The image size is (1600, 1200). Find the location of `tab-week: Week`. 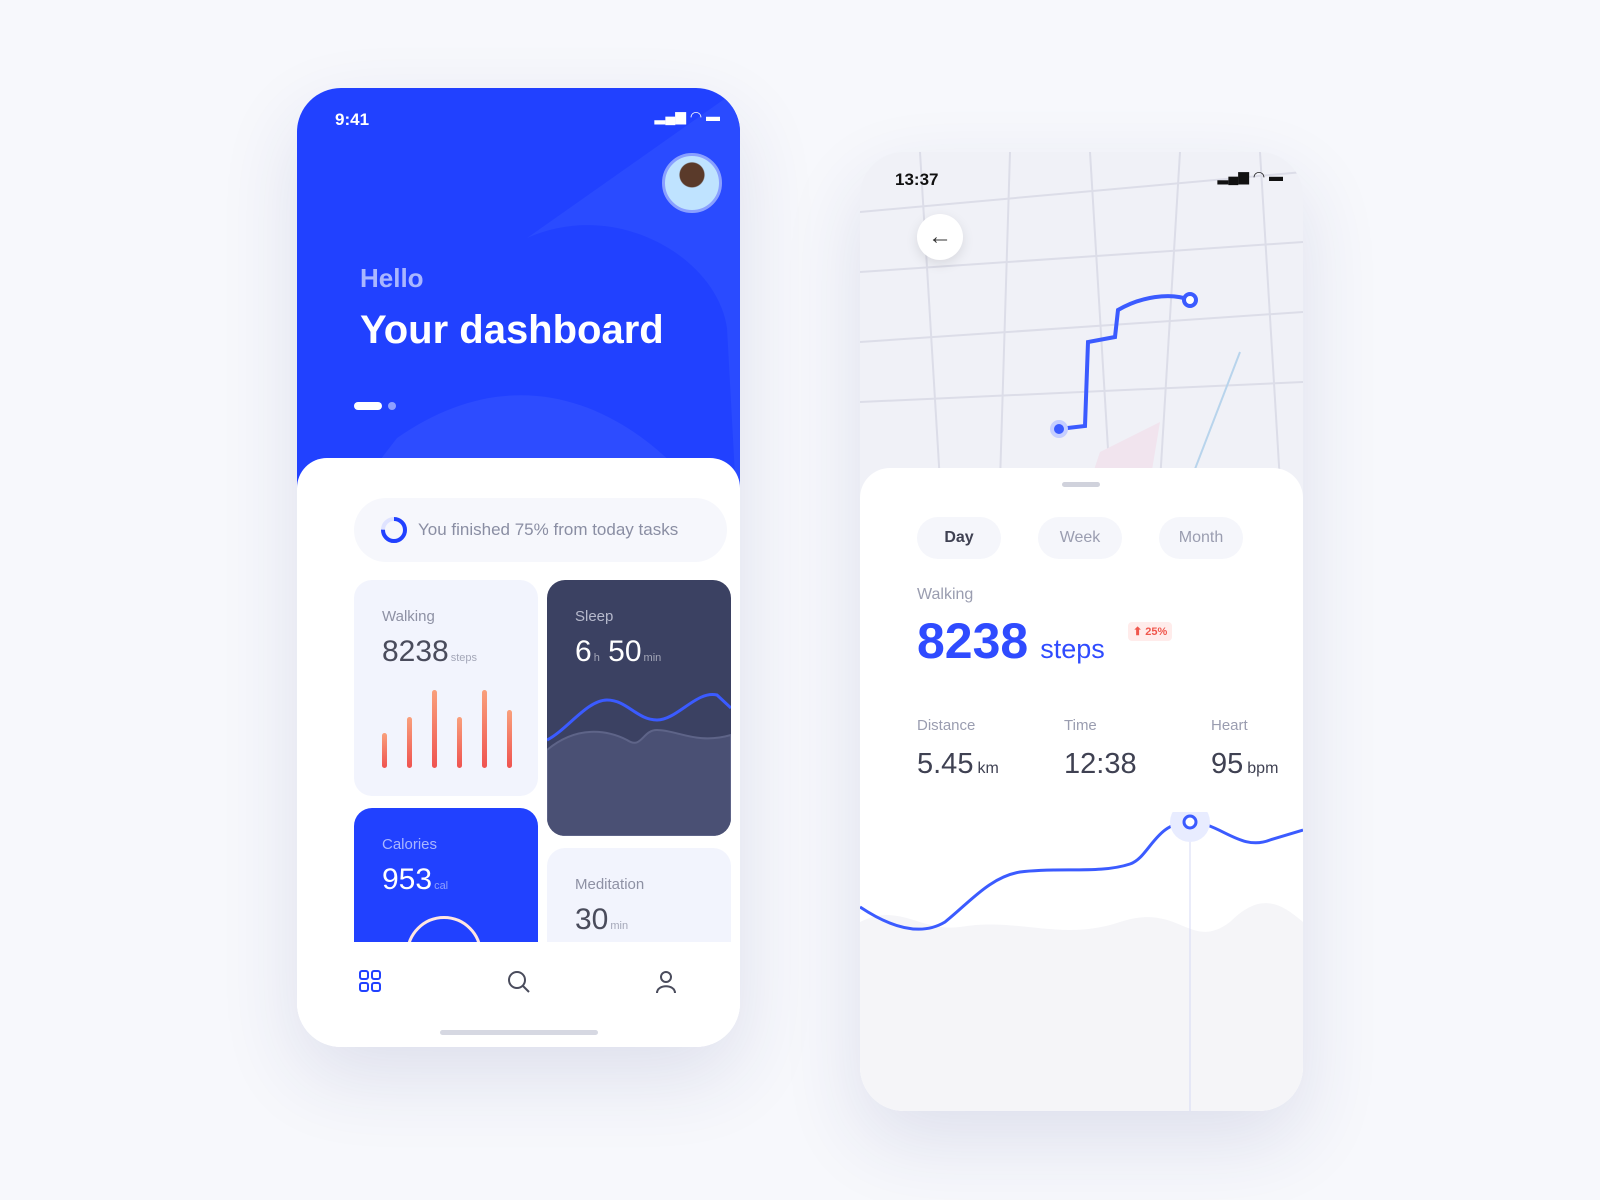

tab-week: Week is located at coordinates (1080, 538).